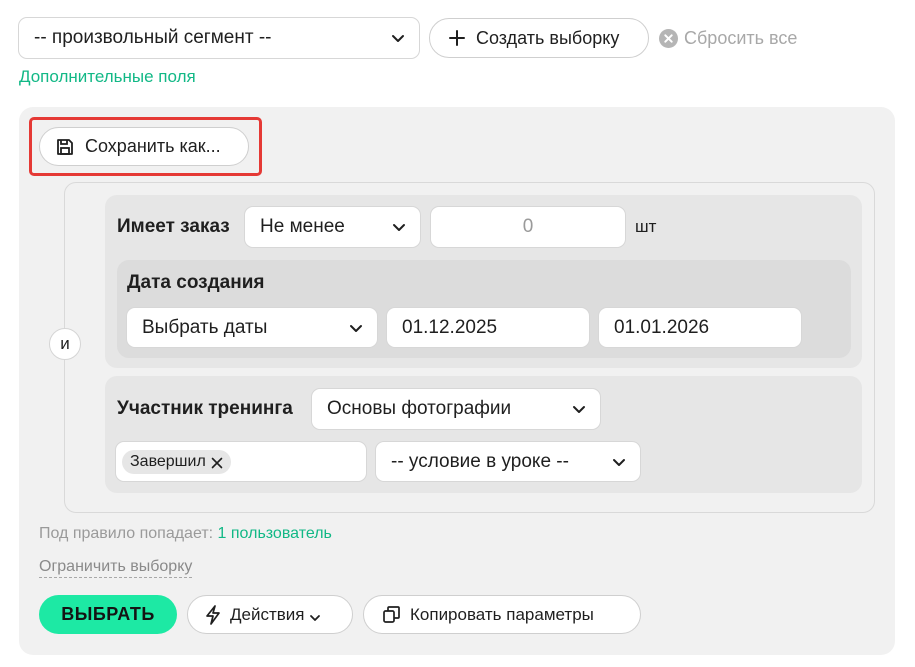  I want to click on order-amount-value: 0, so click(528, 226).